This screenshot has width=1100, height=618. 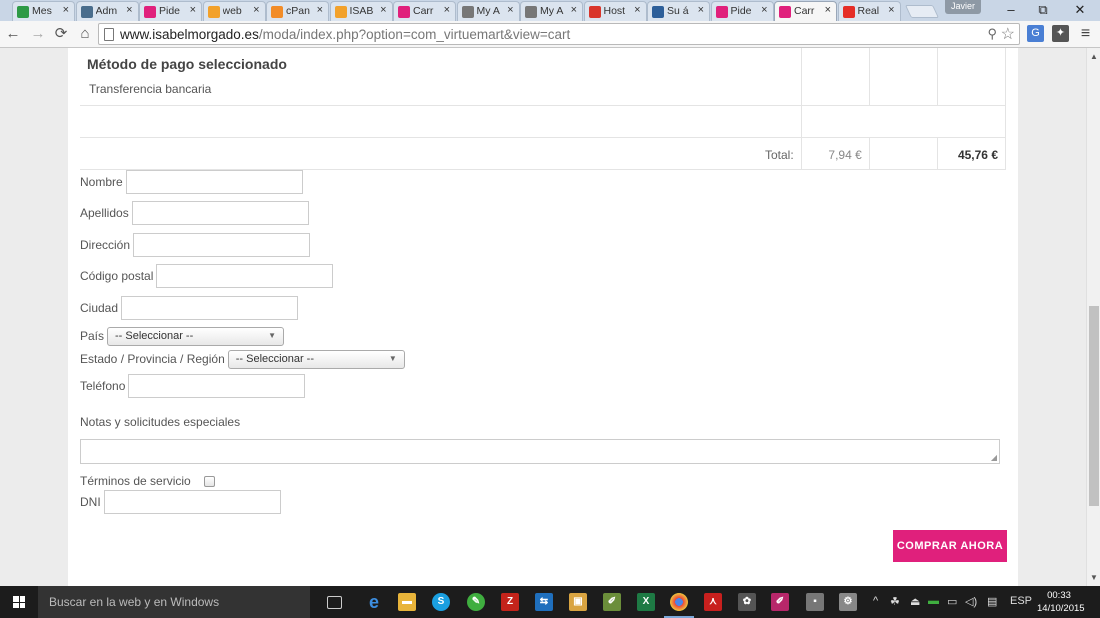 I want to click on back-arrow-icon: ←, so click(x=13, y=34).